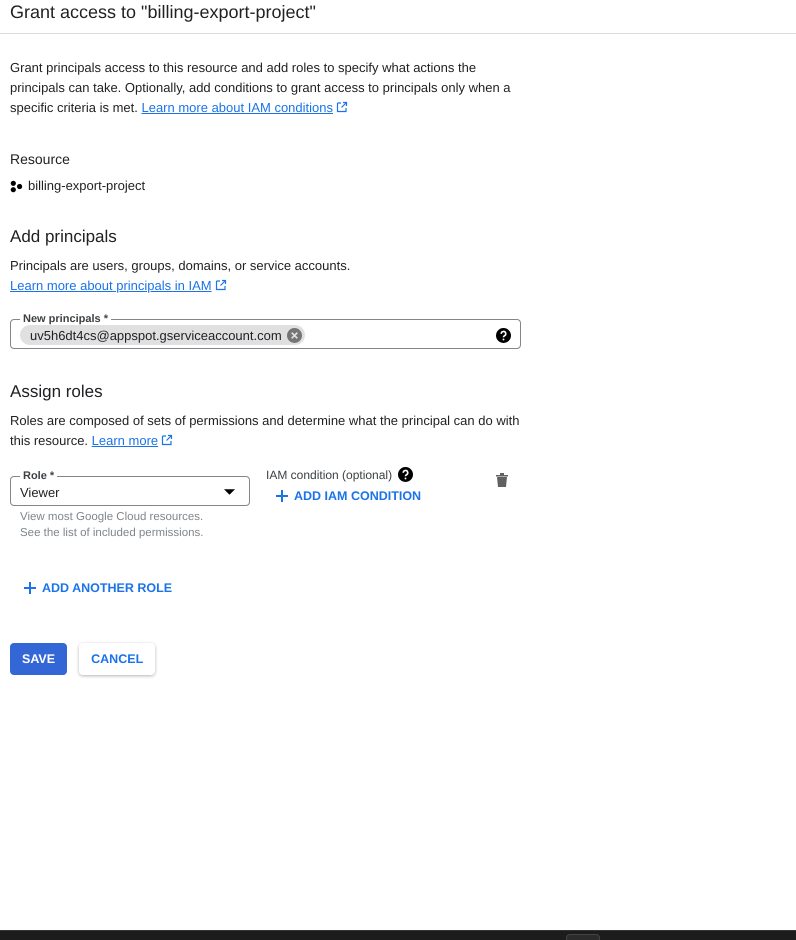 Image resolution: width=796 pixels, height=940 pixels. What do you see at coordinates (125, 440) in the screenshot?
I see `learn-more-link: Learn more` at bounding box center [125, 440].